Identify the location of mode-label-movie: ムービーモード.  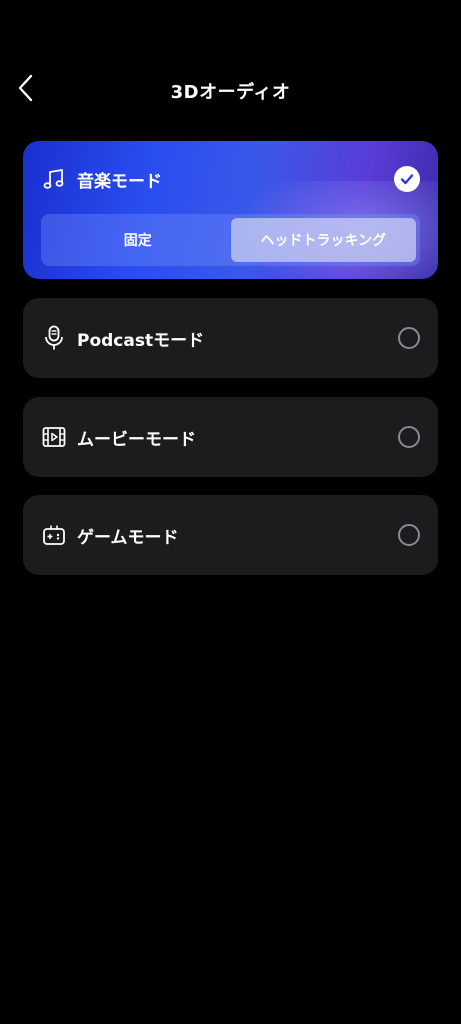
(136, 439).